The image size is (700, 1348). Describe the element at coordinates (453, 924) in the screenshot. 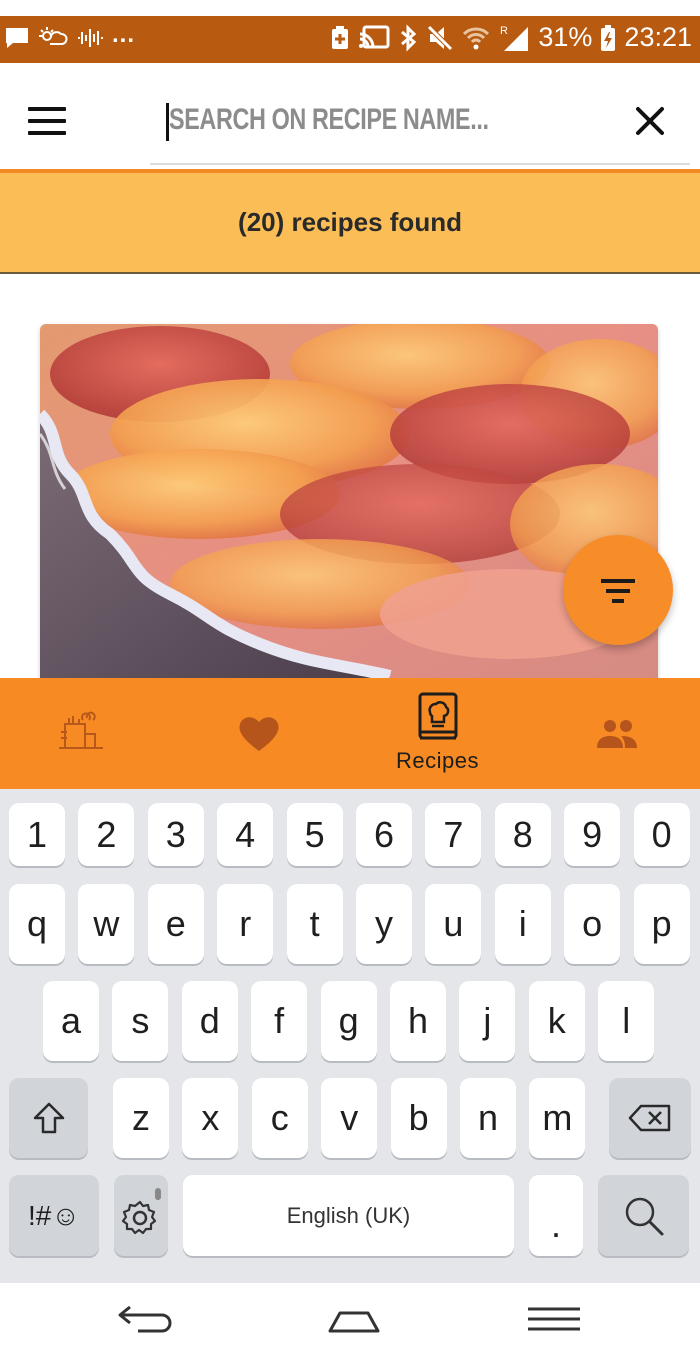

I see `letter-key: u` at that location.